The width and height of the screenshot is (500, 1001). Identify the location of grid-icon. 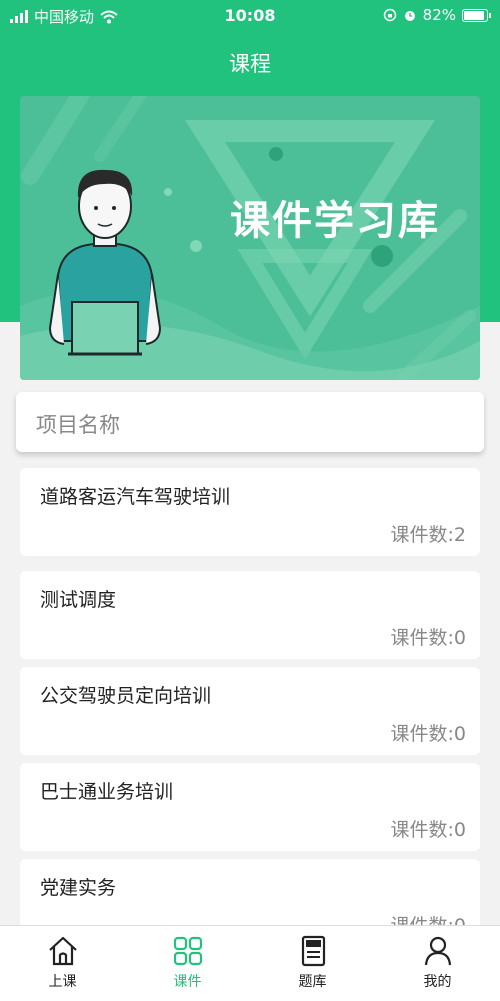
(187, 951).